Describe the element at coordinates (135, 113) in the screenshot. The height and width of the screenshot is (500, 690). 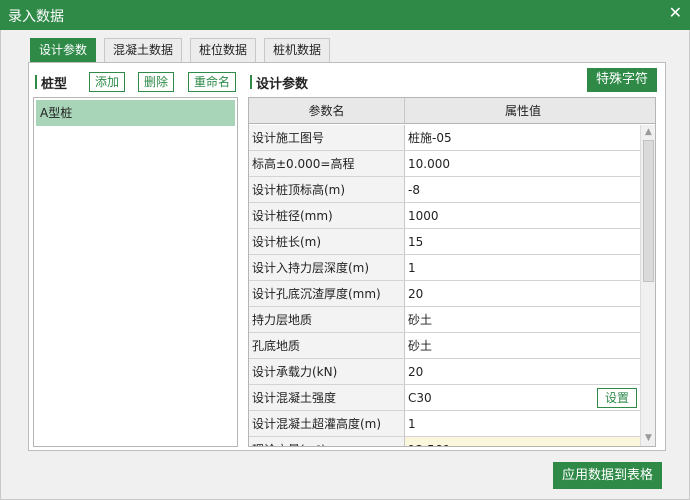
I see `list-item: A型桩` at that location.